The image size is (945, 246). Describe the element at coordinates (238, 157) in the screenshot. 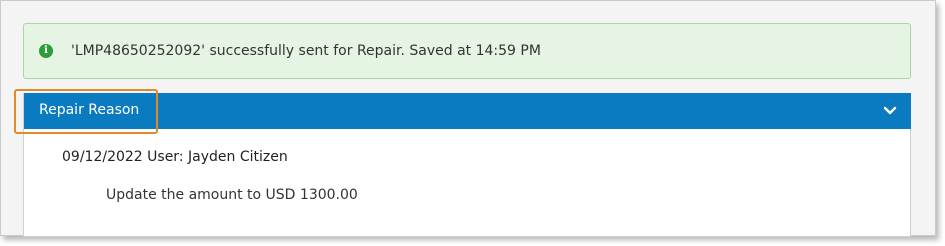

I see `entry-user-name: Jayden Citizen` at that location.